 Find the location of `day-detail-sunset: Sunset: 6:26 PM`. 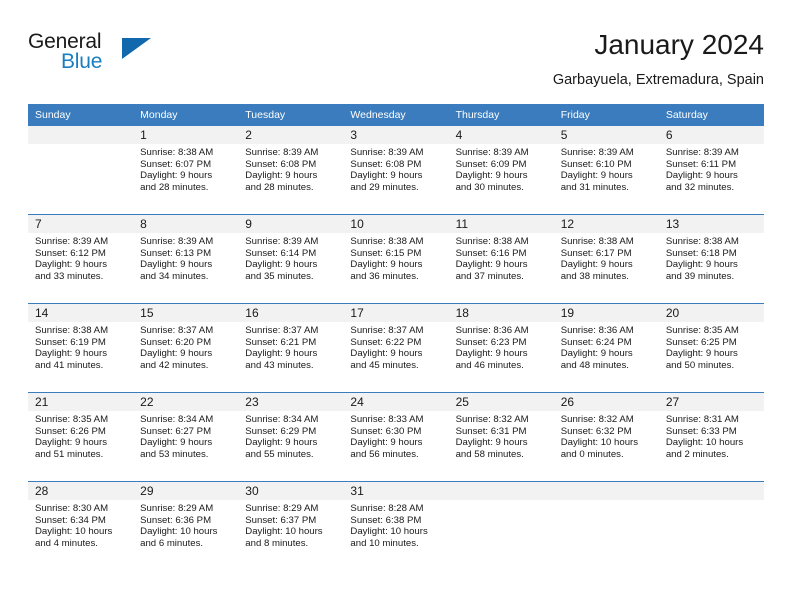

day-detail-sunset: Sunset: 6:26 PM is located at coordinates (70, 431).